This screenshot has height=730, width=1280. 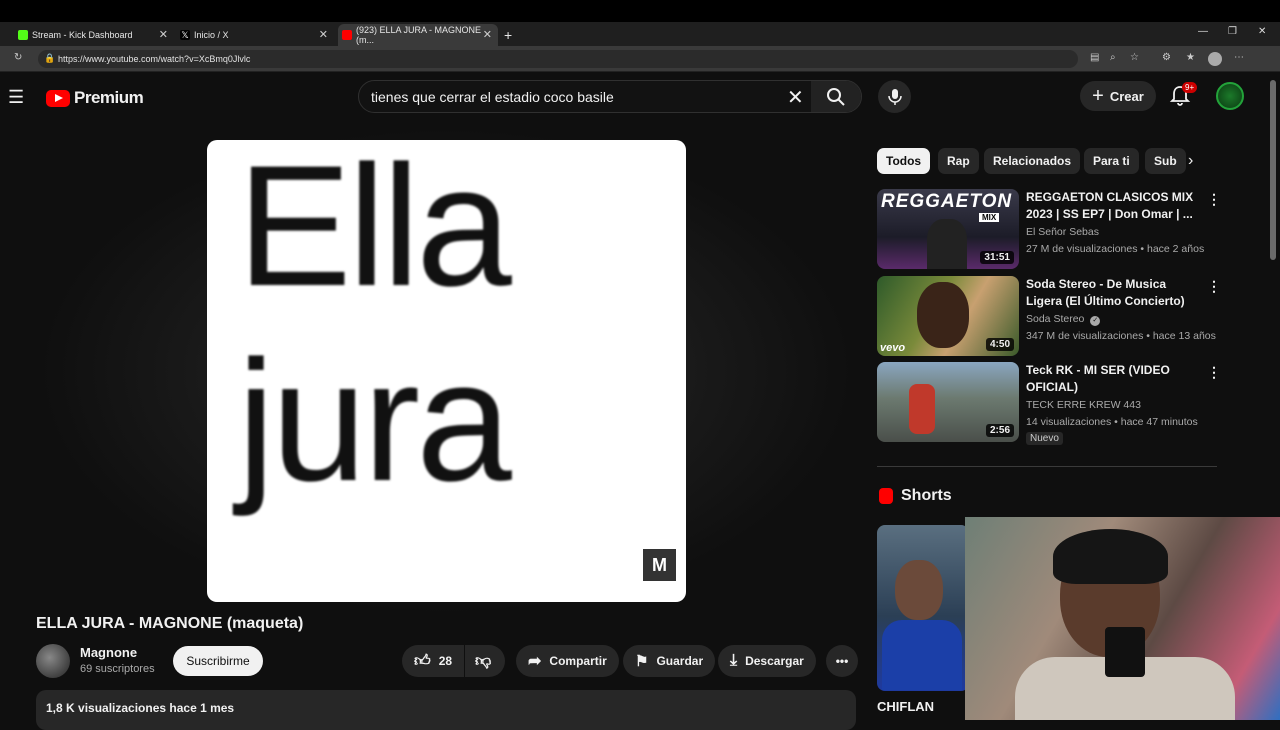 What do you see at coordinates (999, 344) in the screenshot?
I see `duration-badge: 4:50` at bounding box center [999, 344].